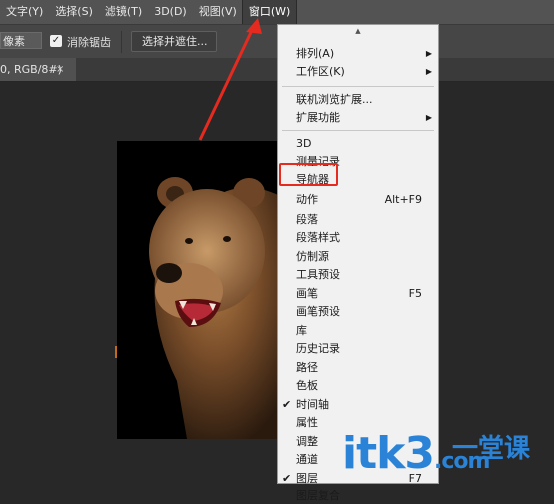 This screenshot has height=504, width=554. What do you see at coordinates (358, 199) in the screenshot?
I see `menu-item-actions: 动作 Alt+F9` at bounding box center [358, 199].